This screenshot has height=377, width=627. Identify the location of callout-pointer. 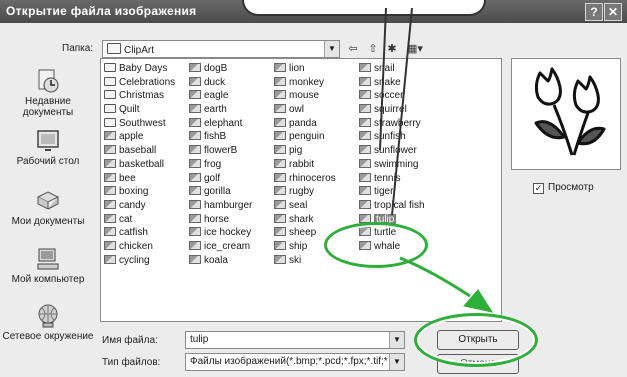
(402, 111).